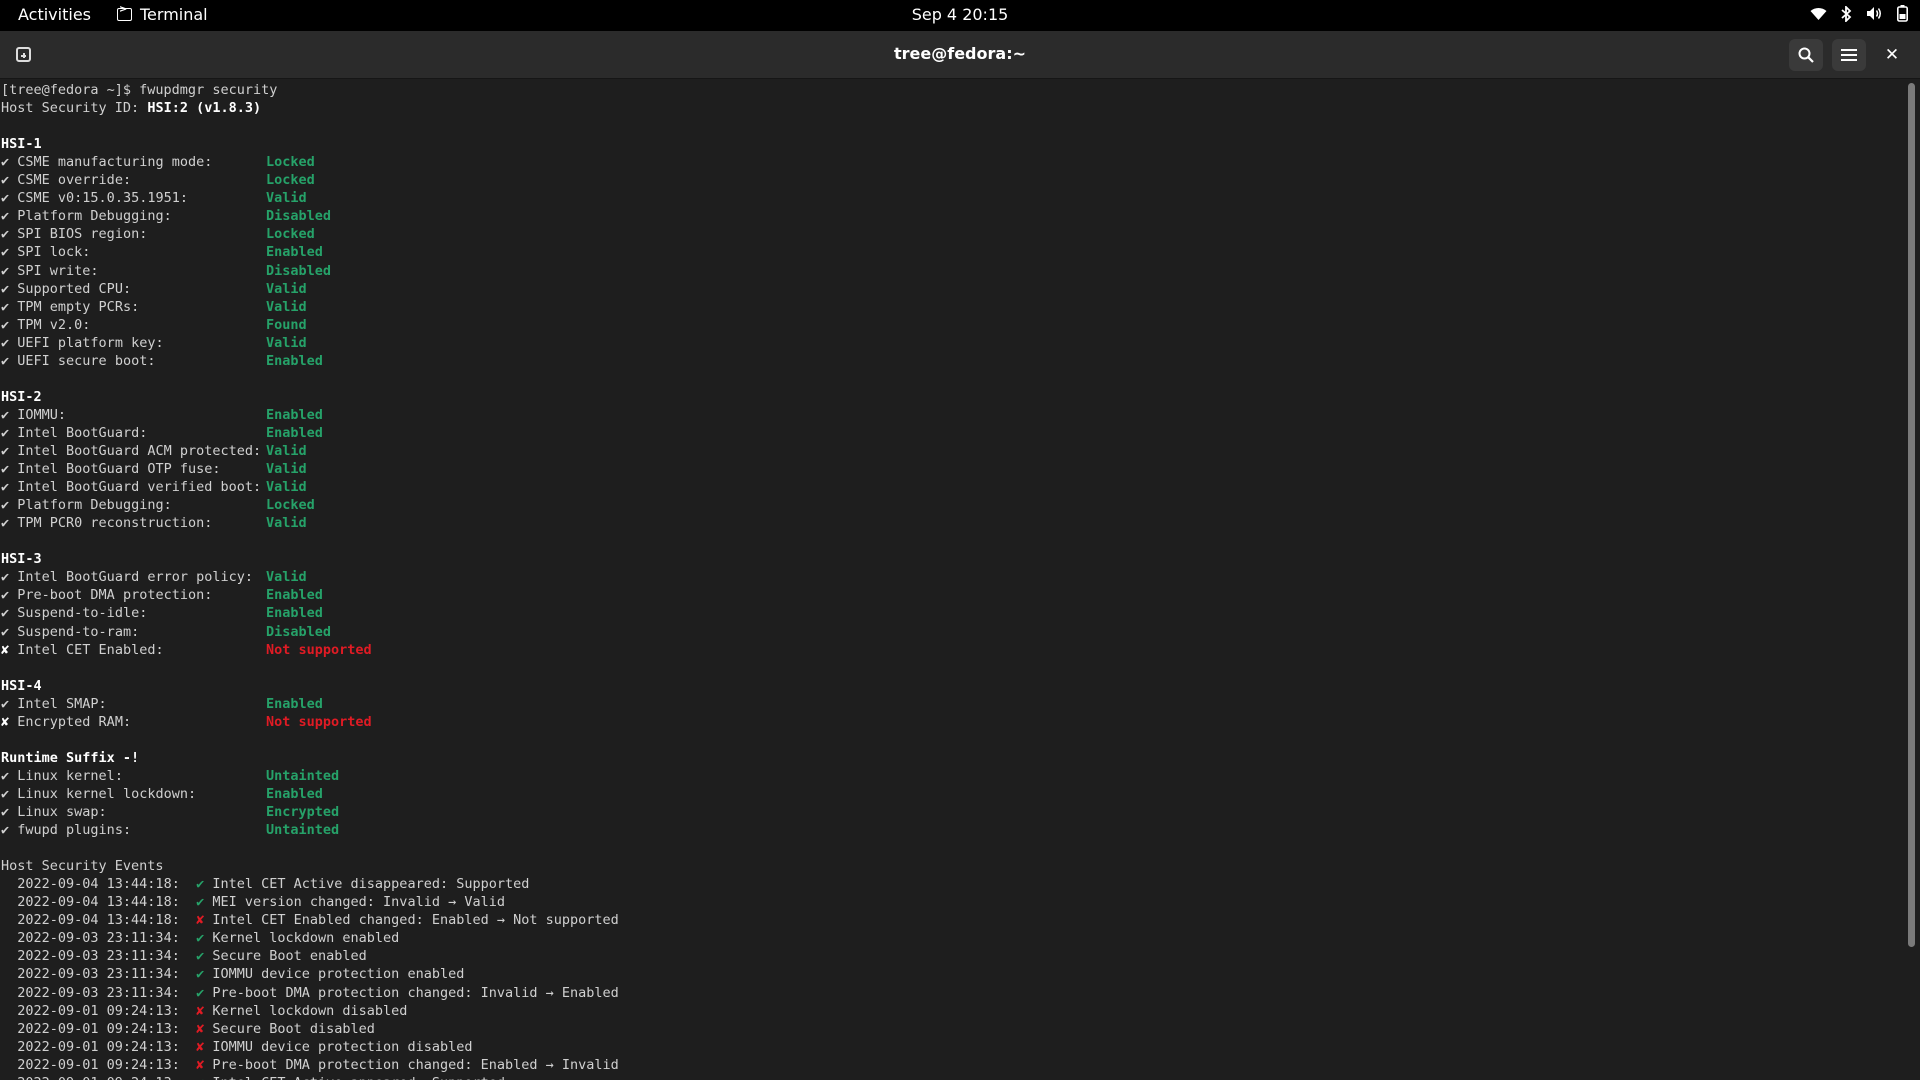 The image size is (1920, 1080). What do you see at coordinates (1806, 55) in the screenshot?
I see `search-button` at bounding box center [1806, 55].